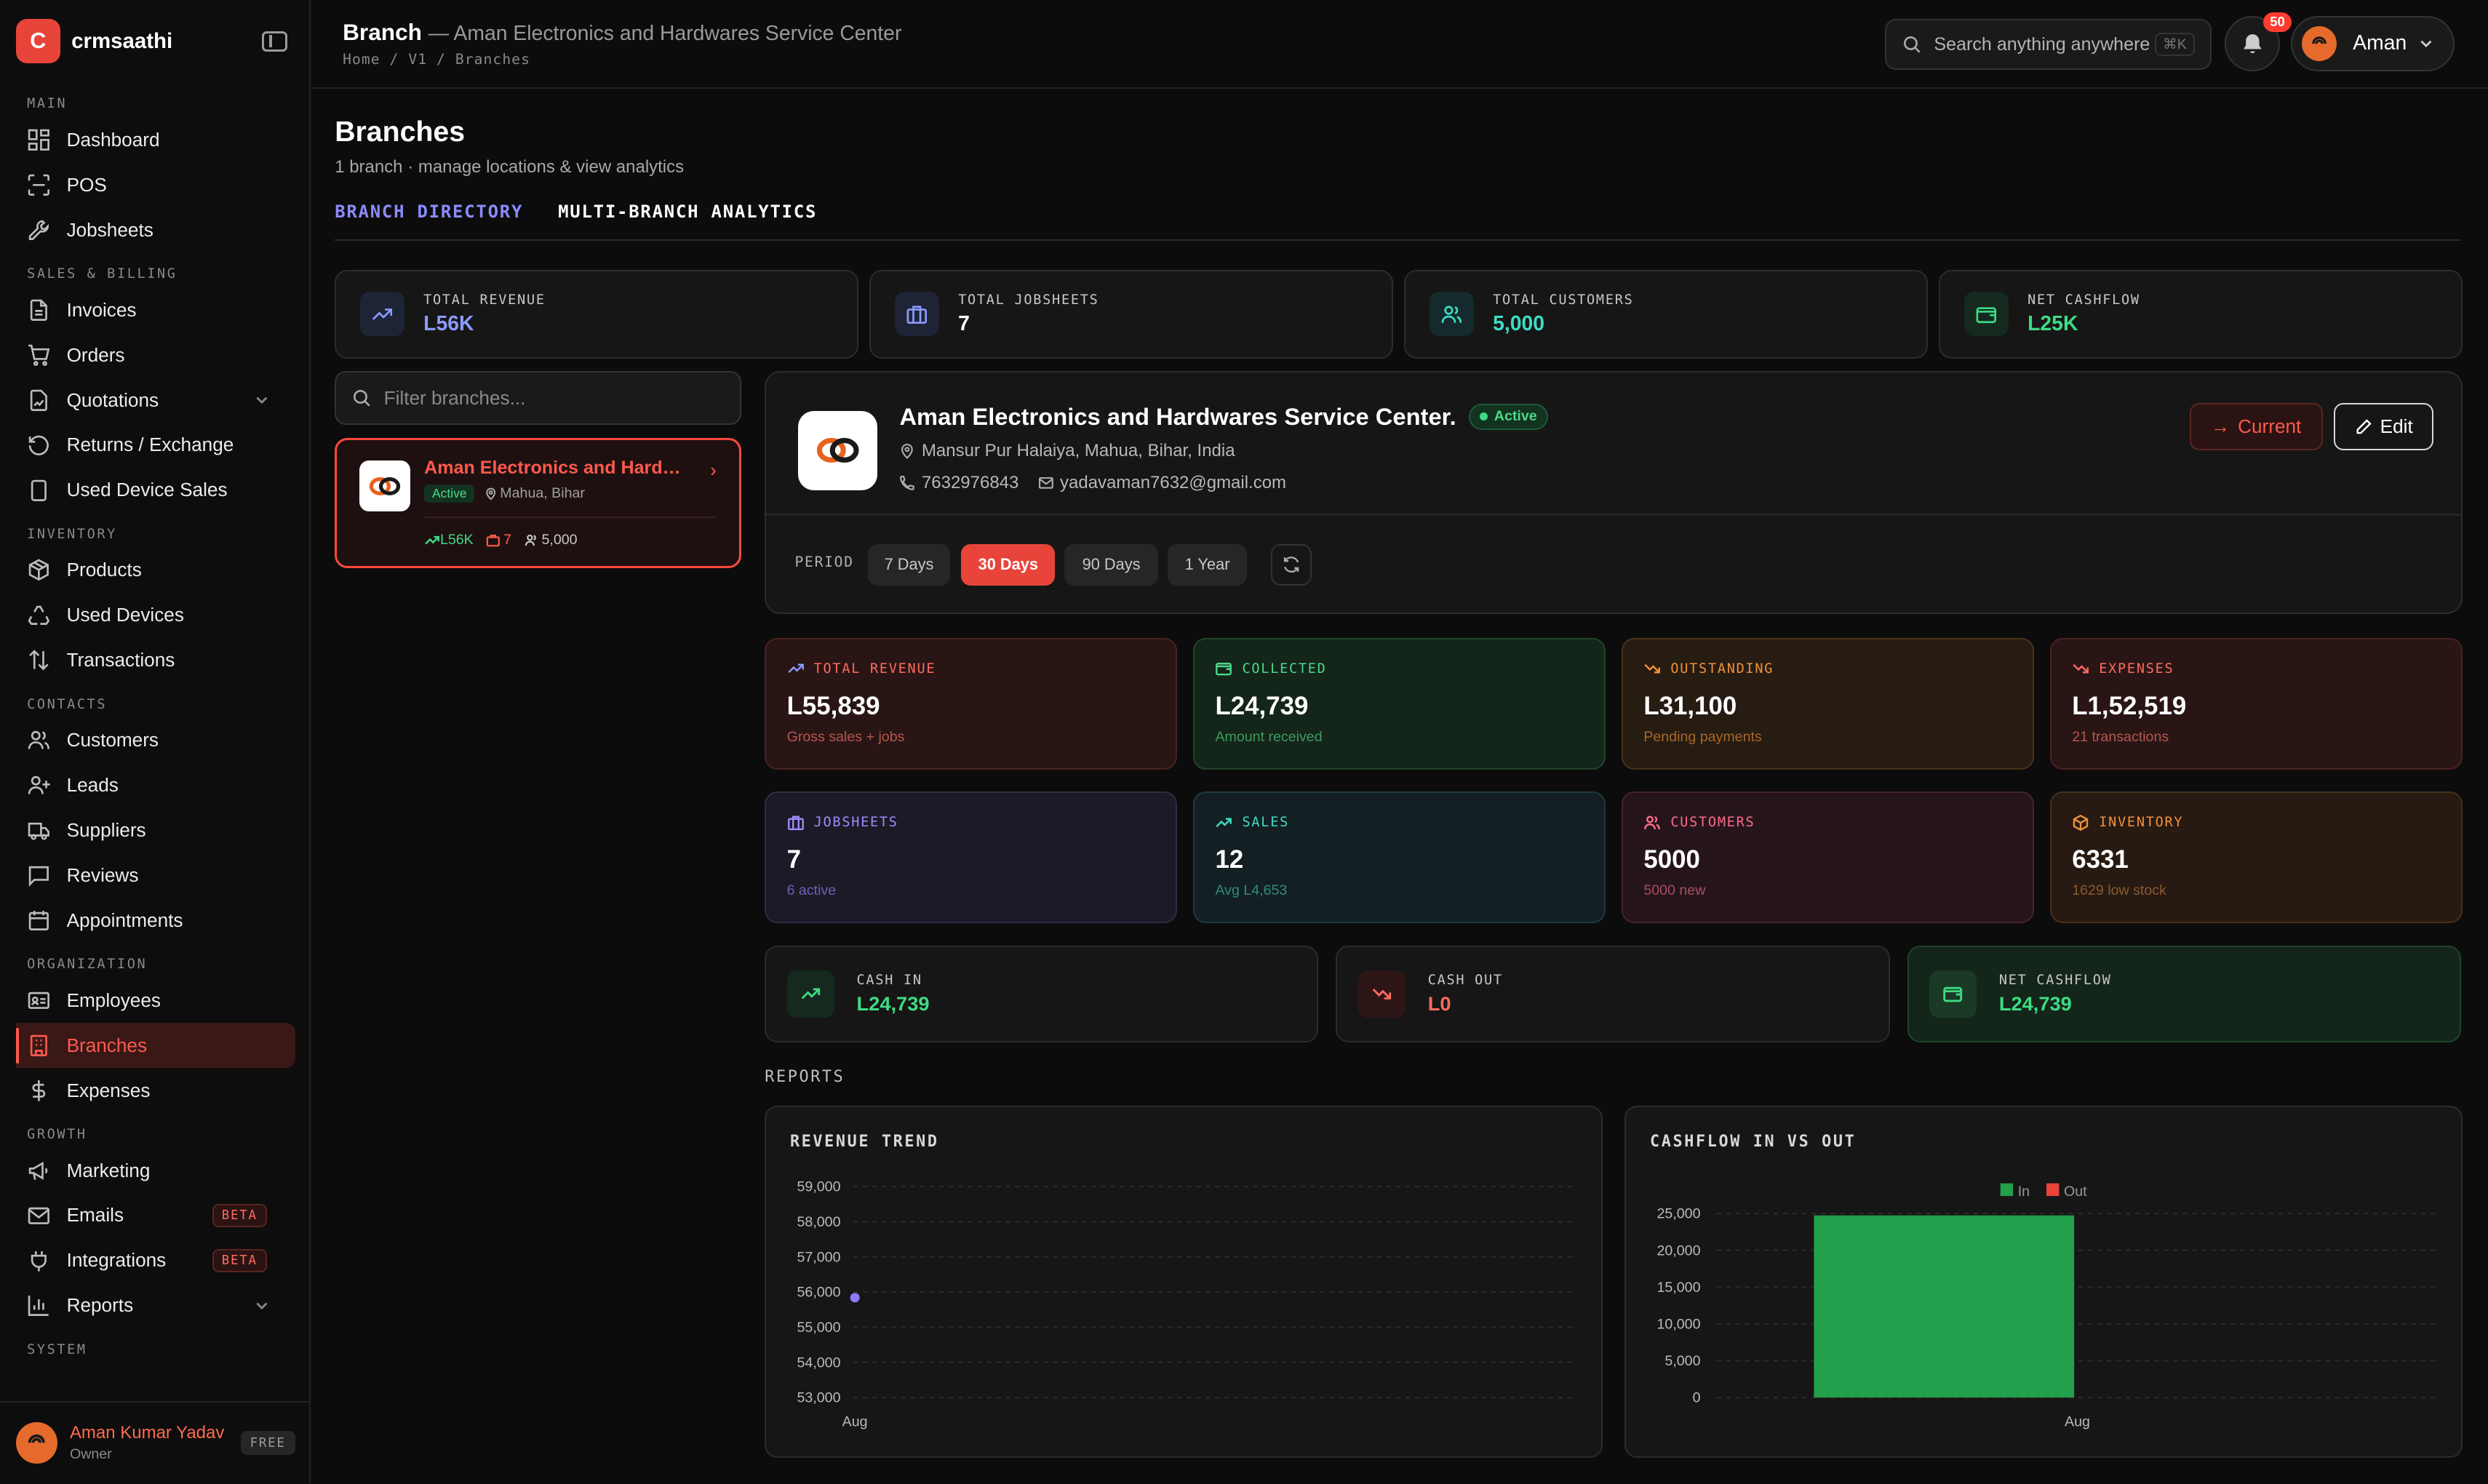 The height and width of the screenshot is (1484, 2488). What do you see at coordinates (970, 483) in the screenshot?
I see `phone-text: 7632976843` at bounding box center [970, 483].